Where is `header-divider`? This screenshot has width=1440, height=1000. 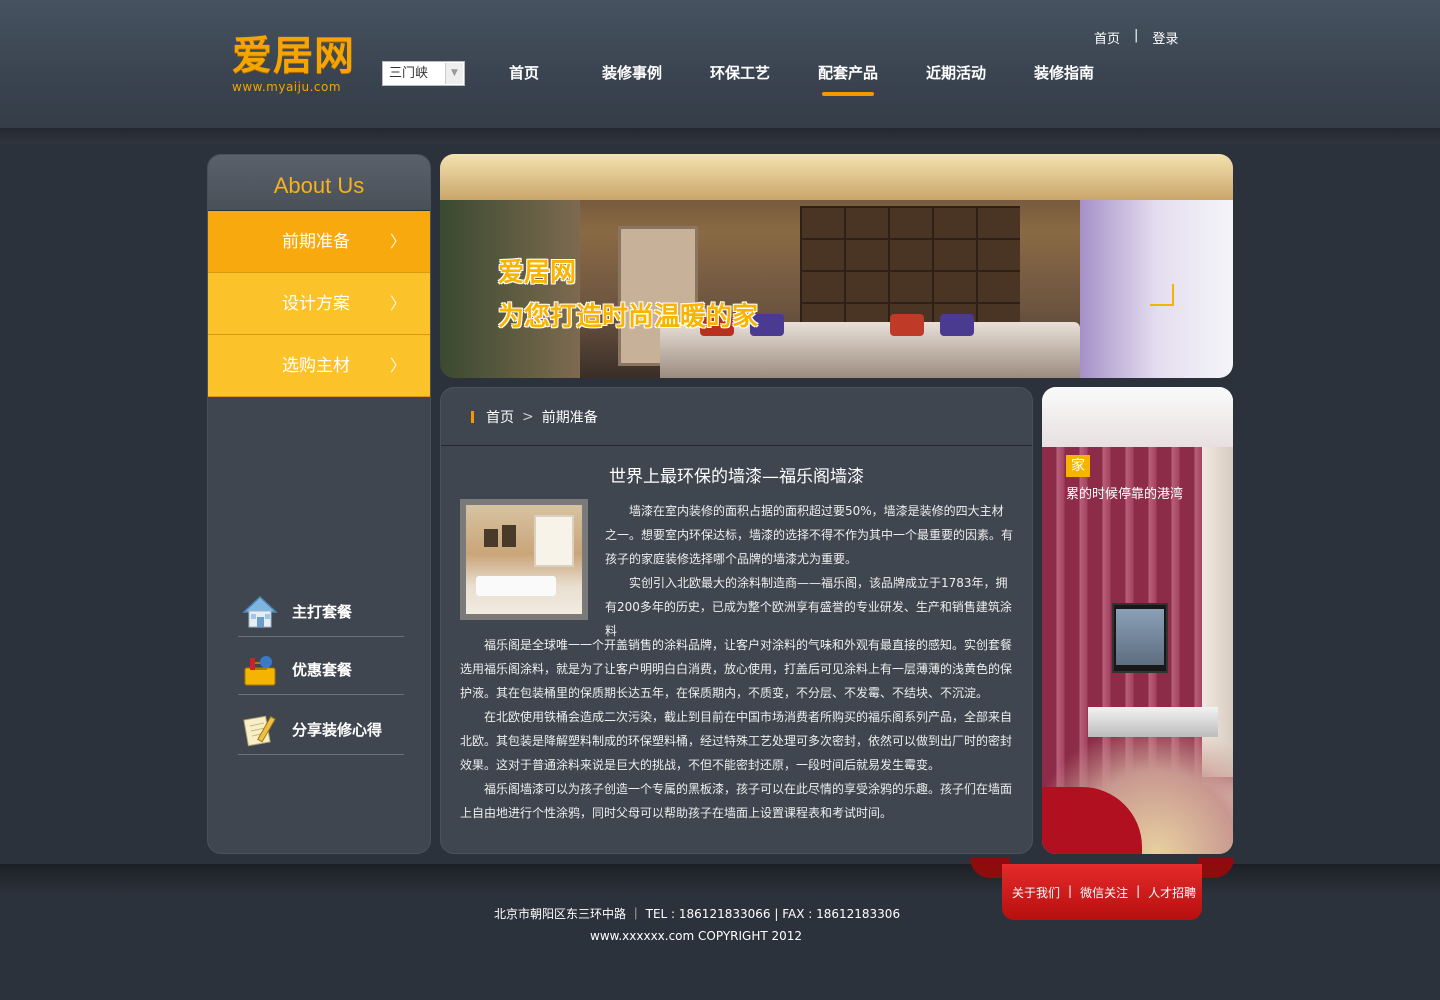 header-divider is located at coordinates (720, 136).